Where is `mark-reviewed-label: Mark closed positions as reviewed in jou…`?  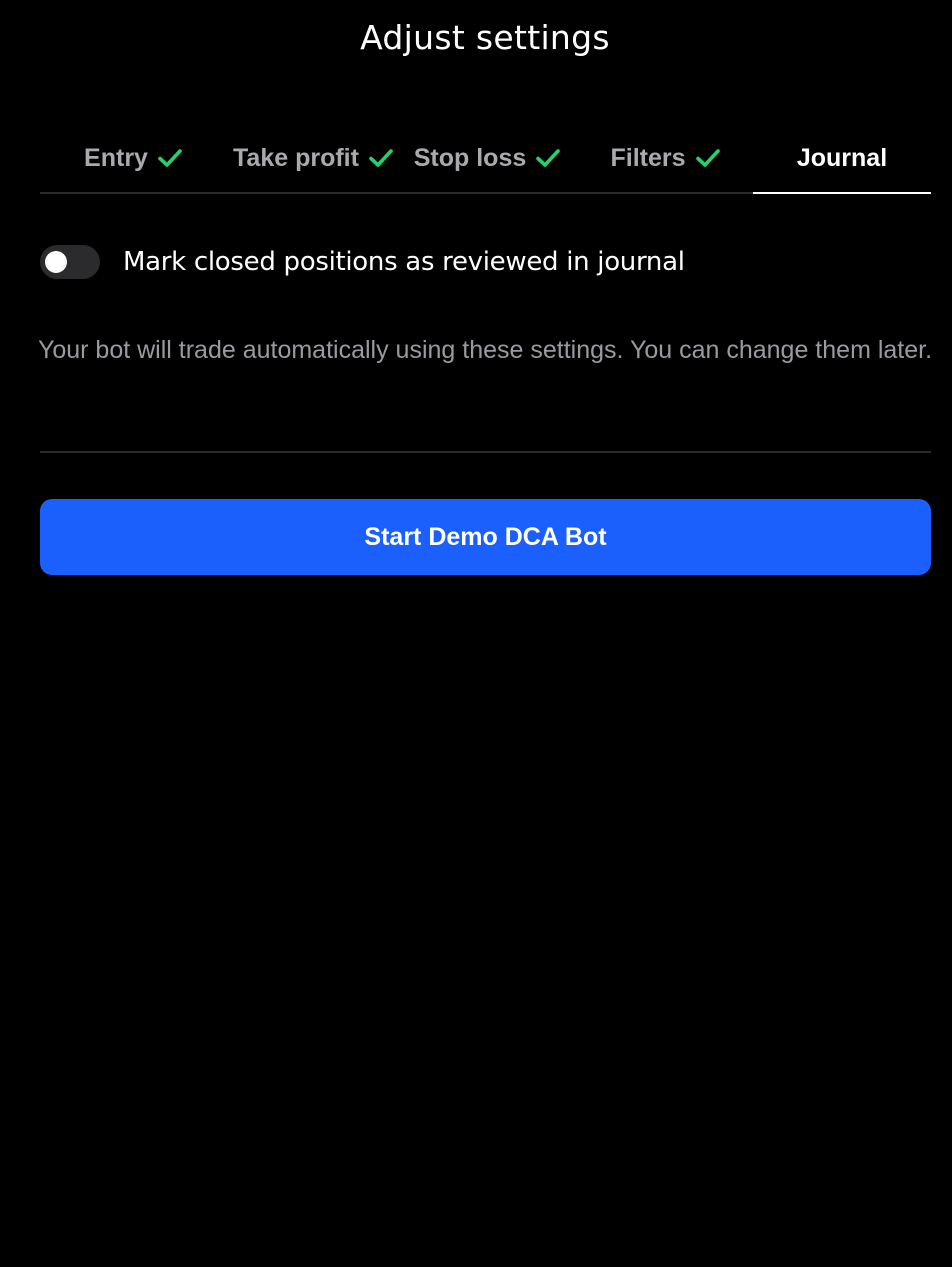
mark-reviewed-label: Mark closed positions as reviewed in jou… is located at coordinates (404, 262).